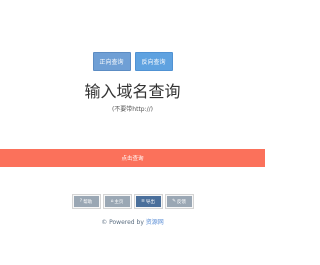 Image resolution: width=320 pixels, height=265 pixels. What do you see at coordinates (81, 201) in the screenshot?
I see `help-icon: ?` at bounding box center [81, 201].